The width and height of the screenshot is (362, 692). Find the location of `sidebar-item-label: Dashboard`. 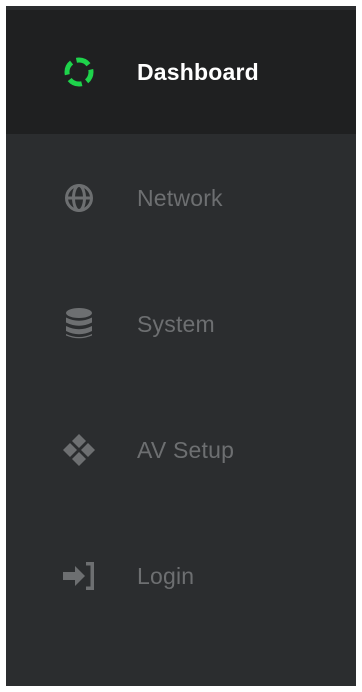

sidebar-item-label: Dashboard is located at coordinates (198, 71).